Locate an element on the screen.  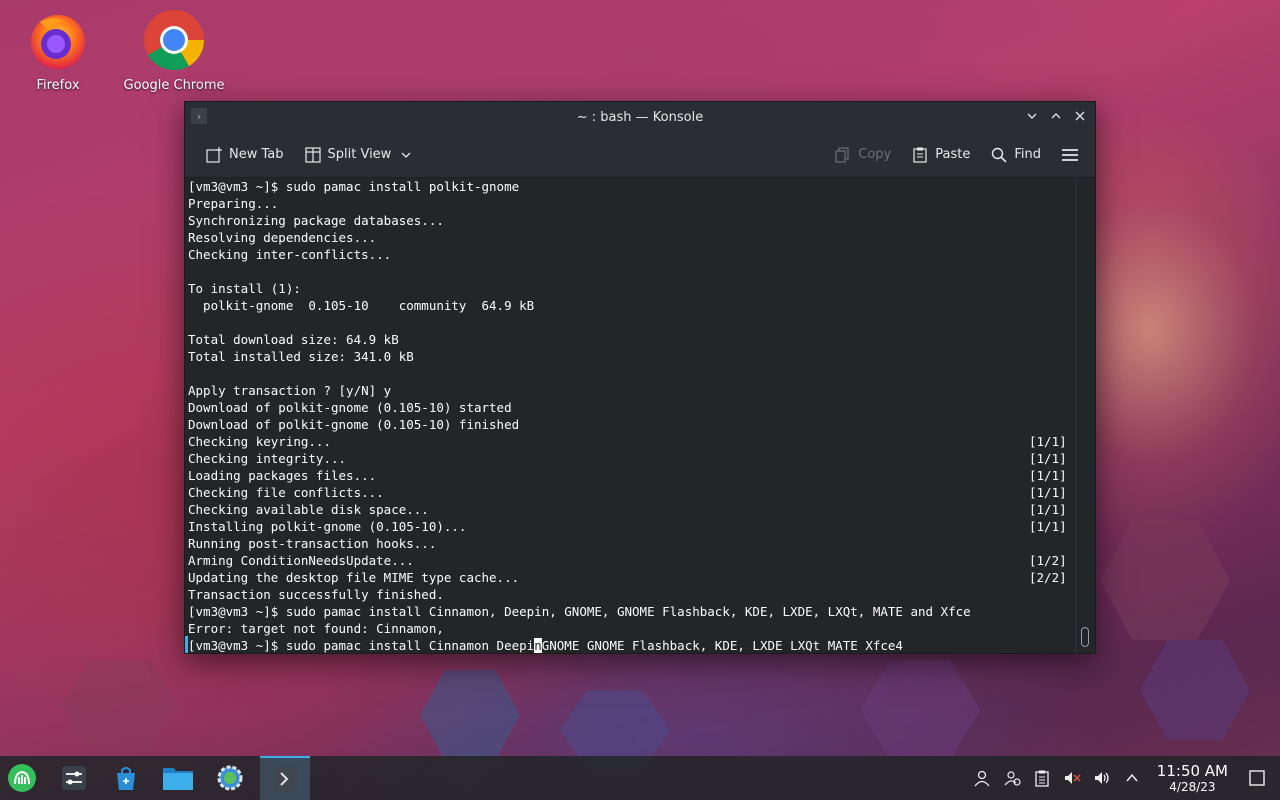
close-button is located at coordinates (1080, 116).